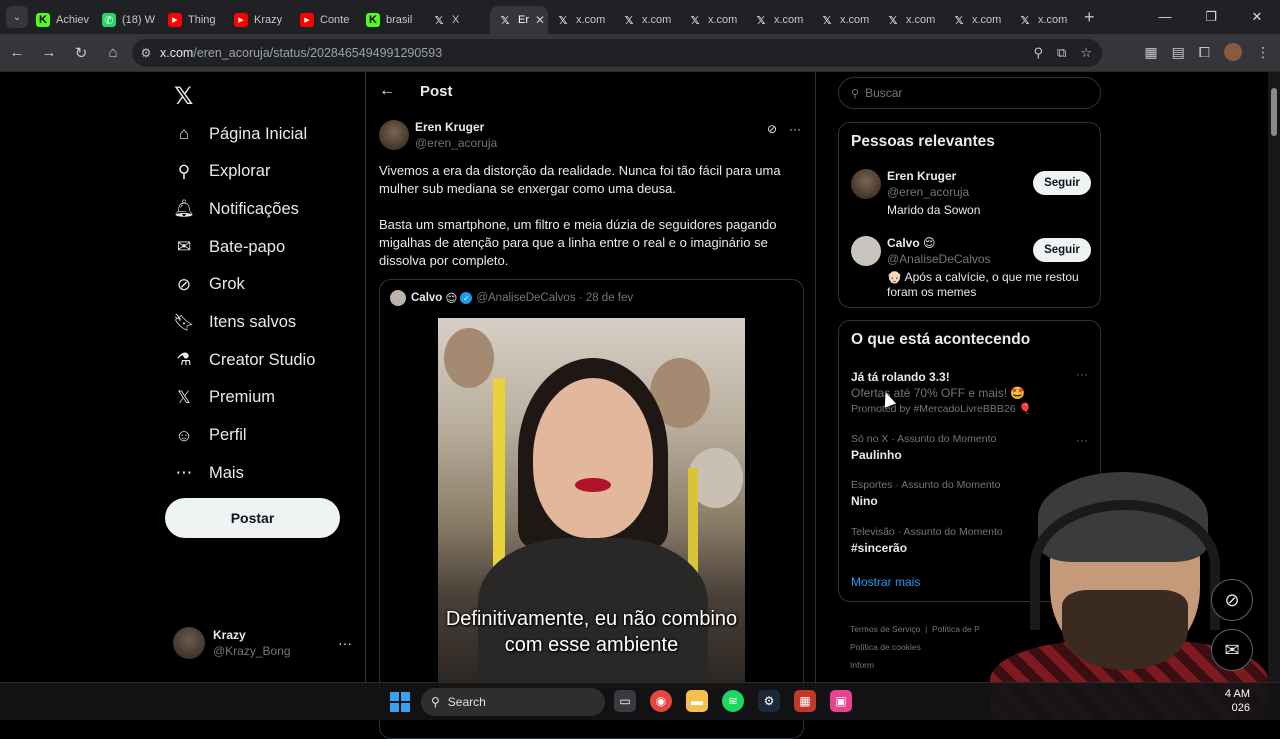  What do you see at coordinates (387, 91) in the screenshot?
I see `back-arrow-icon: ←` at bounding box center [387, 91].